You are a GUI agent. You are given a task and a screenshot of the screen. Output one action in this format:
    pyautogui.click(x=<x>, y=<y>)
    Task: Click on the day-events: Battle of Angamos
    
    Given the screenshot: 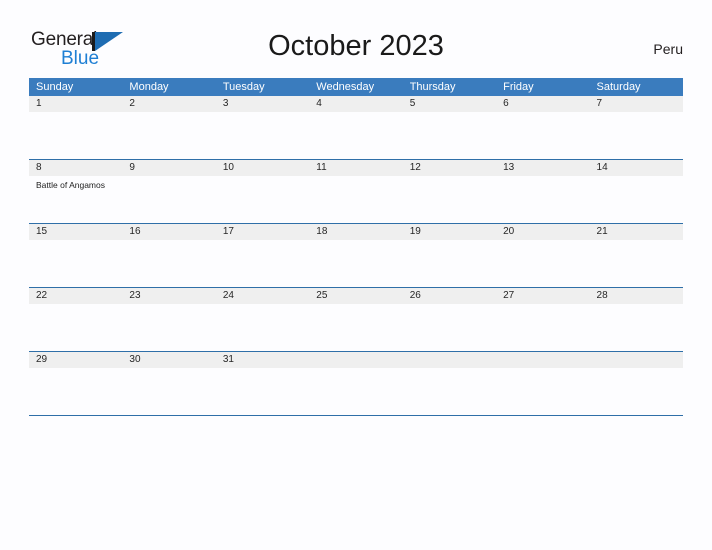 What is the action you would take?
    pyautogui.click(x=76, y=199)
    